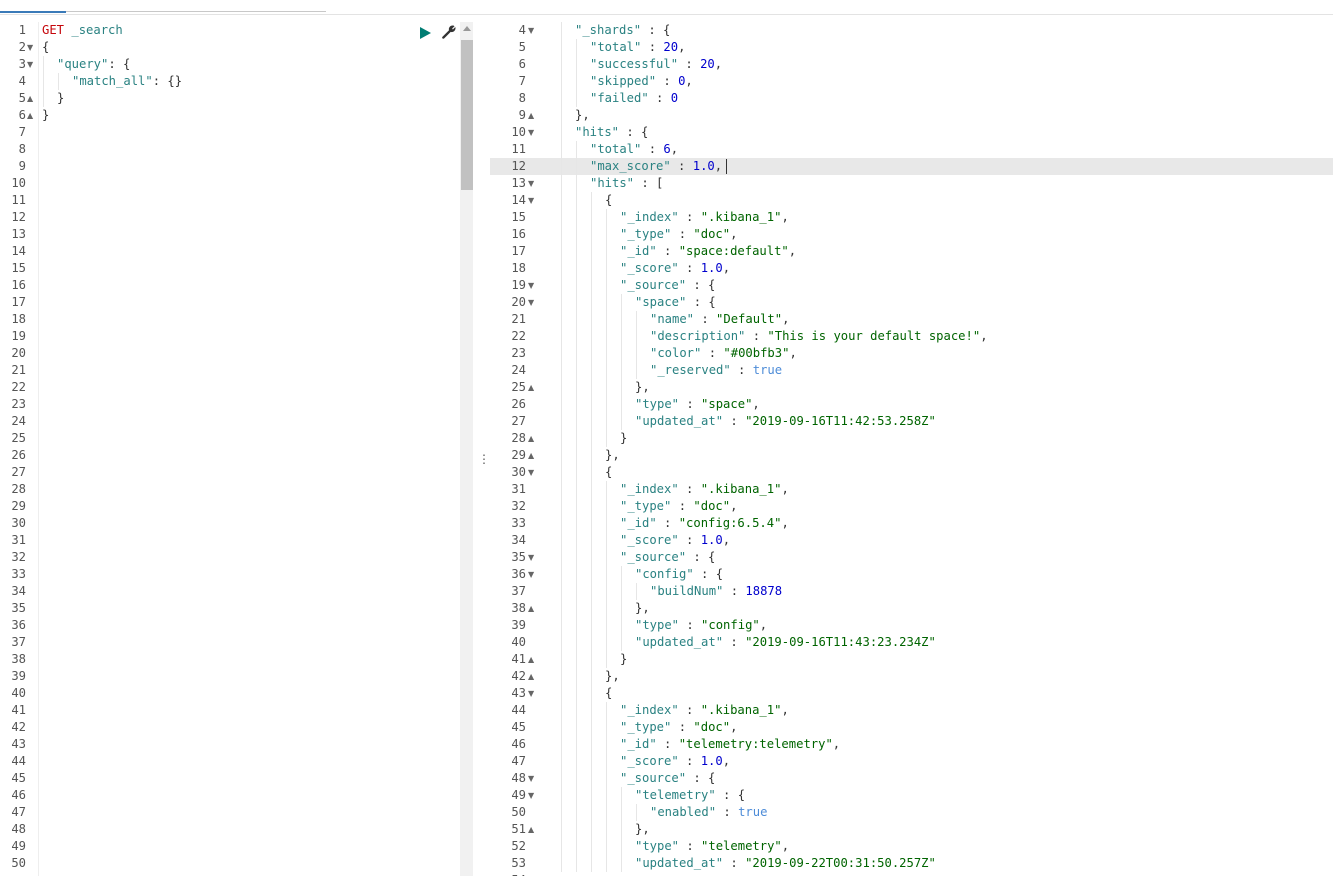 Image resolution: width=1333 pixels, height=876 pixels. What do you see at coordinates (467, 28) in the screenshot?
I see `scroll-up-arrow-icon` at bounding box center [467, 28].